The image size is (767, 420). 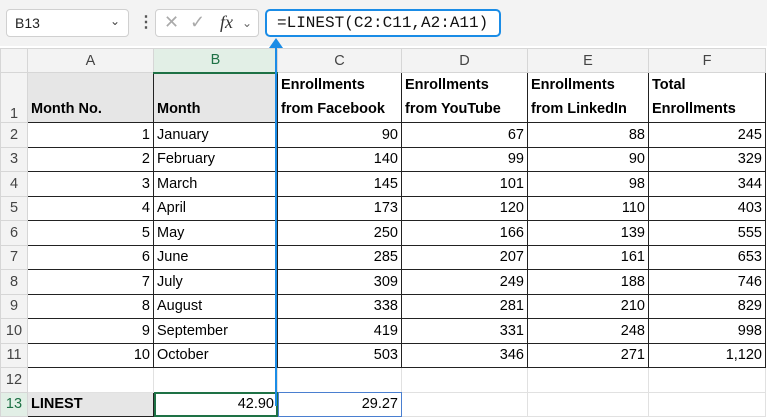 What do you see at coordinates (464, 97) in the screenshot?
I see `column-title-cell: Enrollments from YouTube` at bounding box center [464, 97].